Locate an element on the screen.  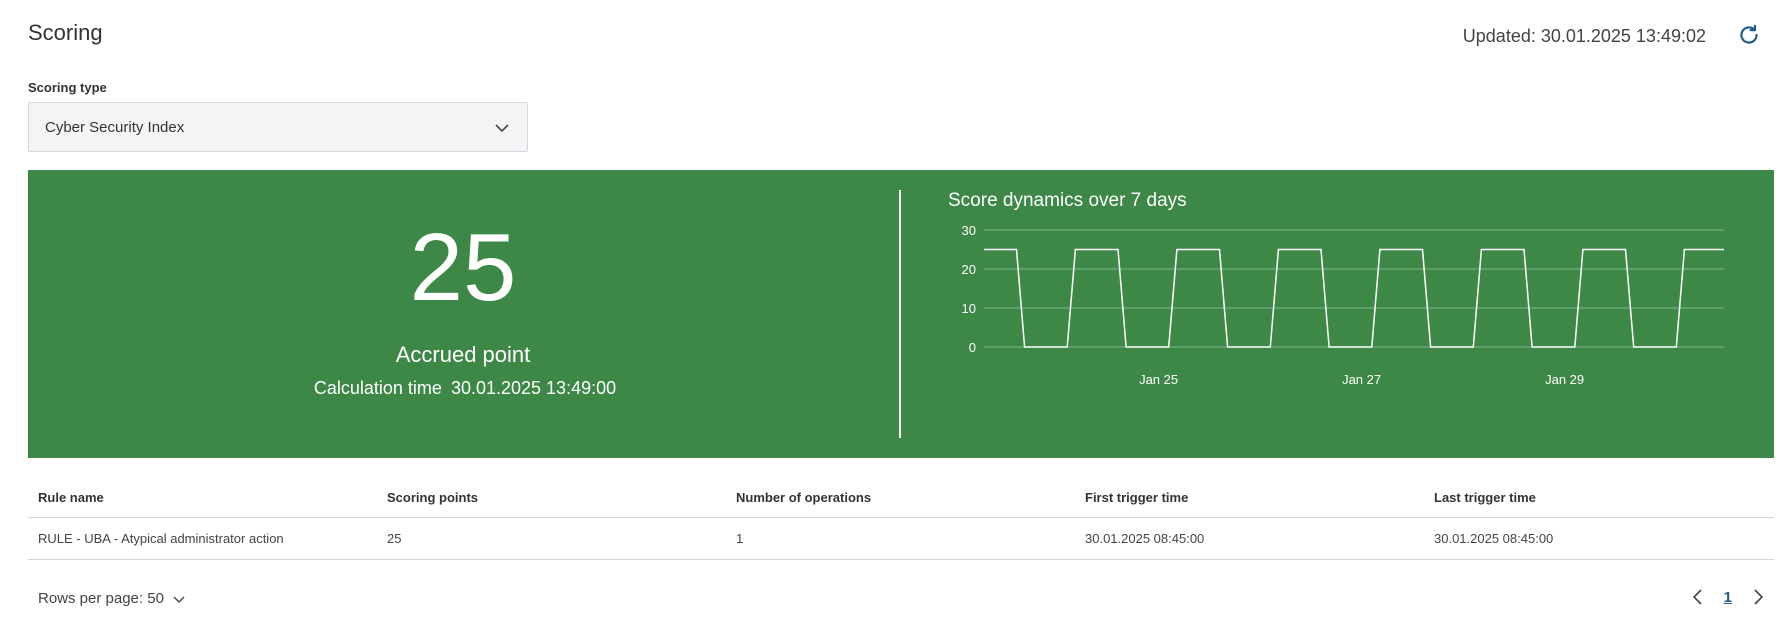
column-header: Last trigger time is located at coordinates (1485, 497).